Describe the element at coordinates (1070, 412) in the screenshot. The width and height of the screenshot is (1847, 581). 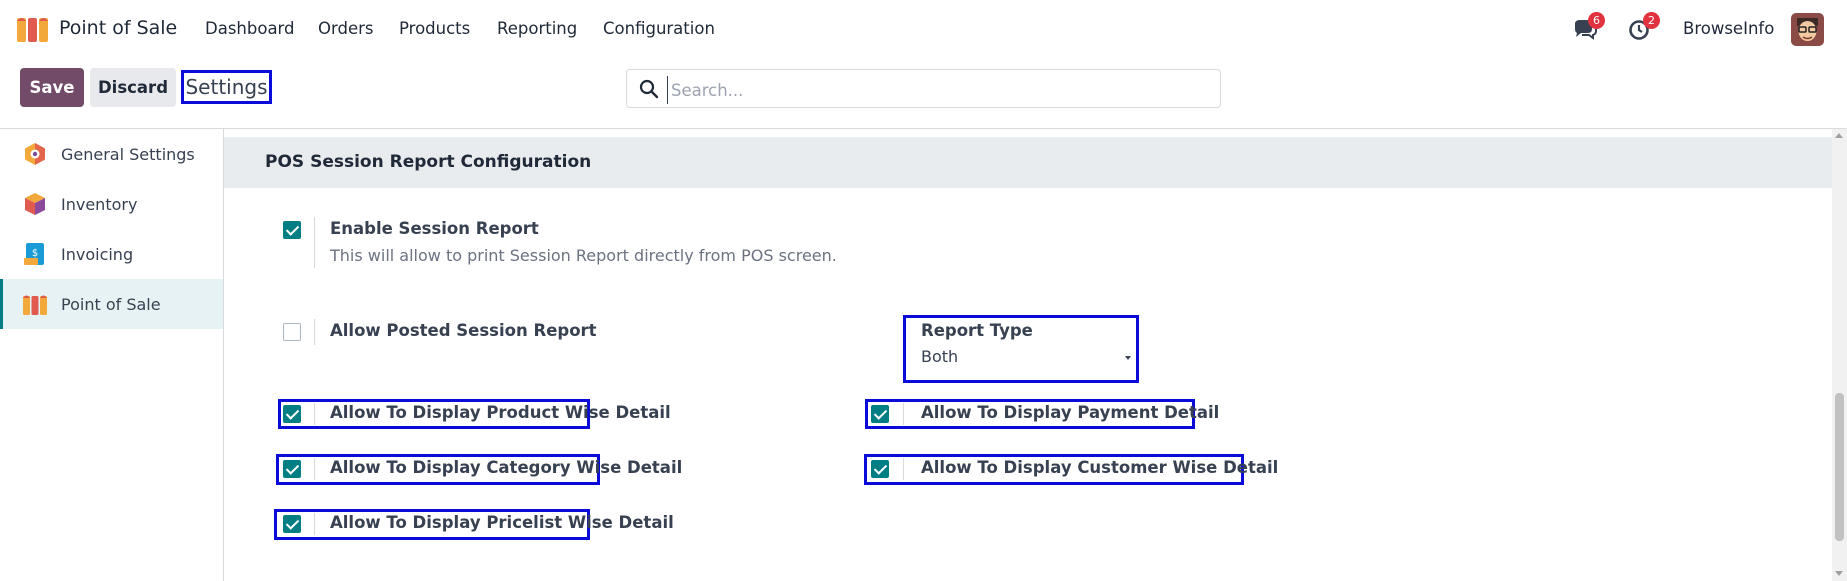
I see `payment-detail-label: Allow To Display Payment Detail` at that location.